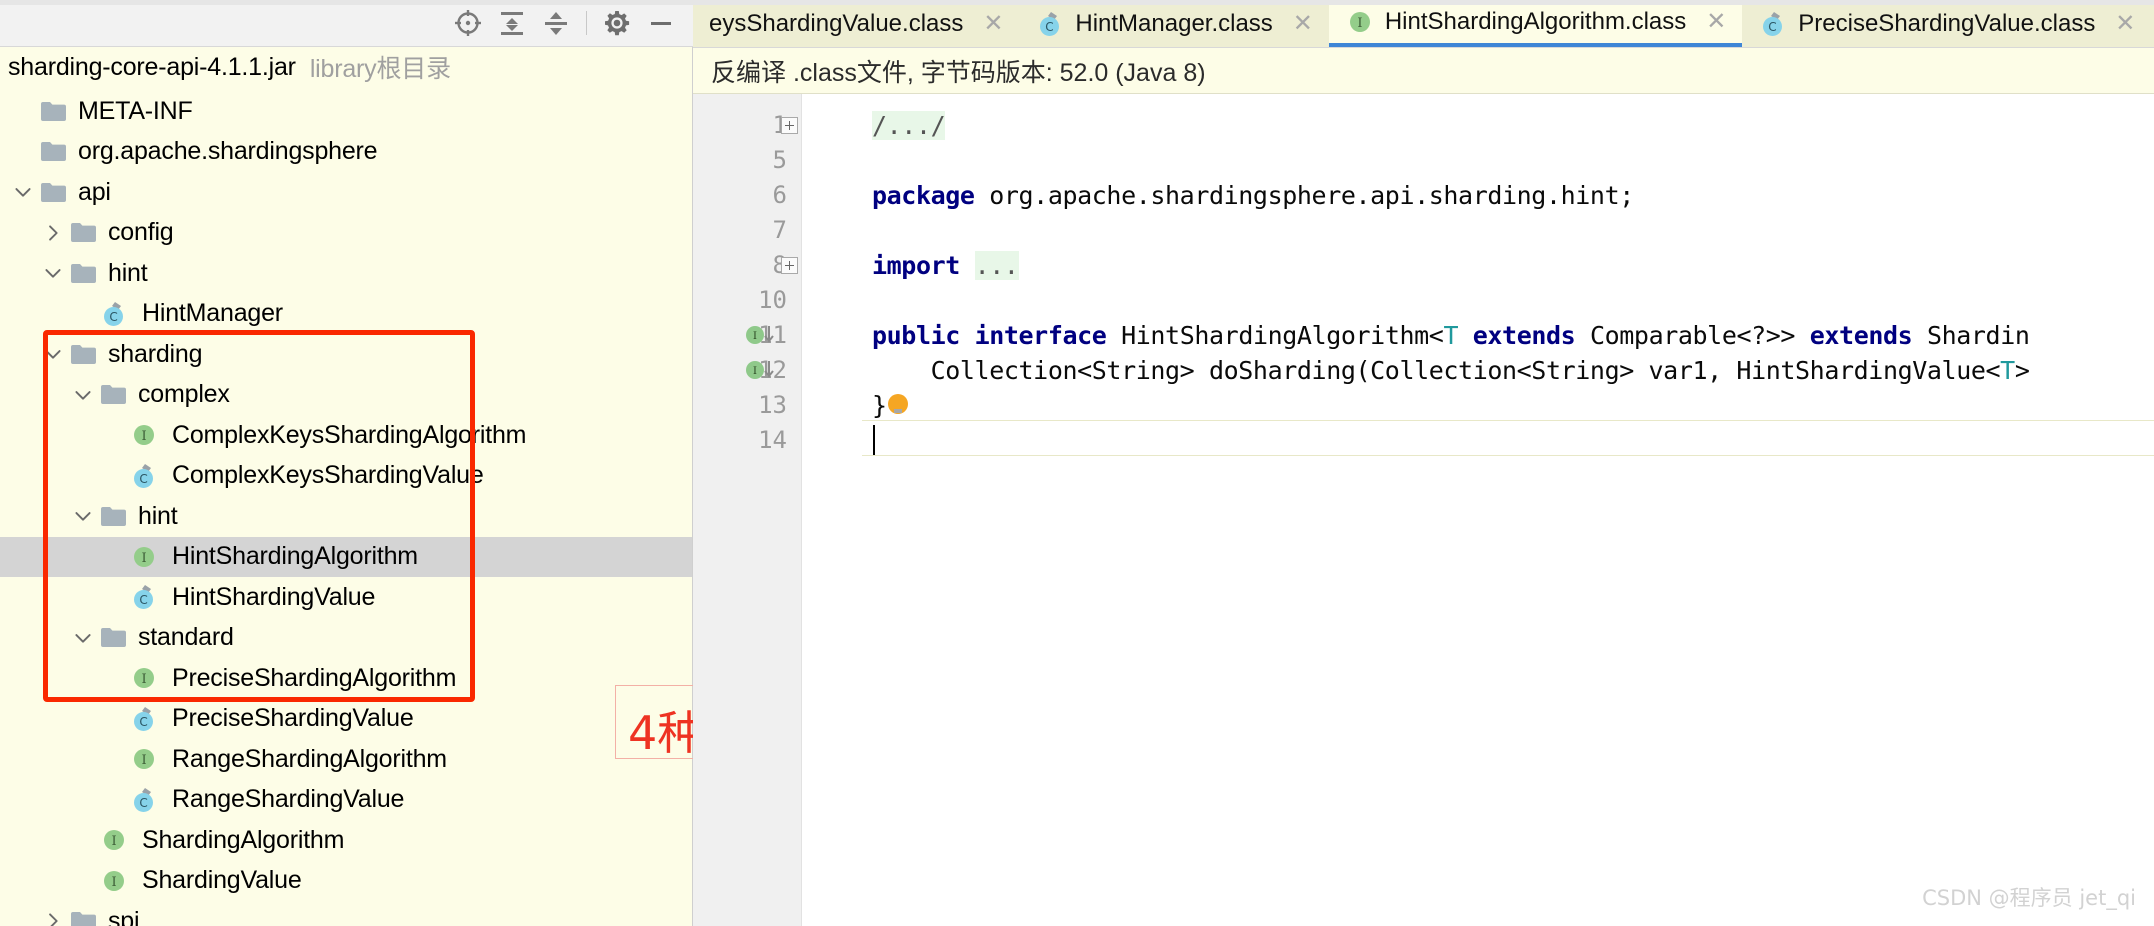 The width and height of the screenshot is (2154, 926). What do you see at coordinates (512, 23) in the screenshot?
I see `collapse-all-icon` at bounding box center [512, 23].